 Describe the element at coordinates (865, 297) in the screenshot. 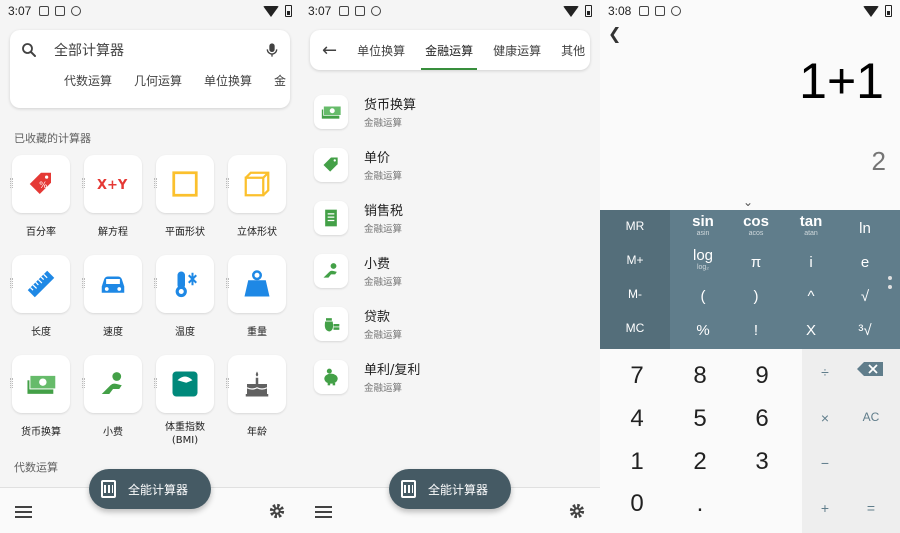

I see `sci-key-11: √` at that location.